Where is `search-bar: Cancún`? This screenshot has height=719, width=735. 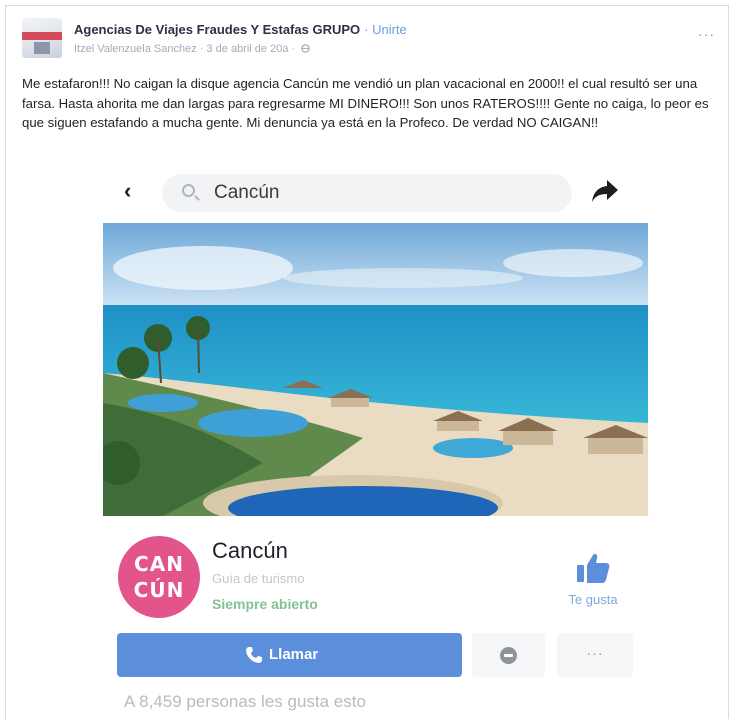
search-bar: Cancún is located at coordinates (367, 193).